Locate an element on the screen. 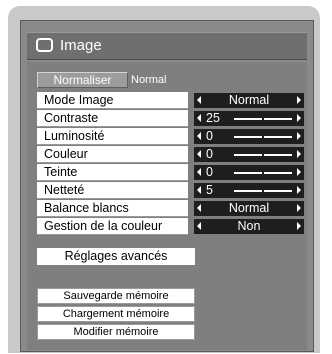  setting-row-contraste: Contraste 25 is located at coordinates (171, 118).